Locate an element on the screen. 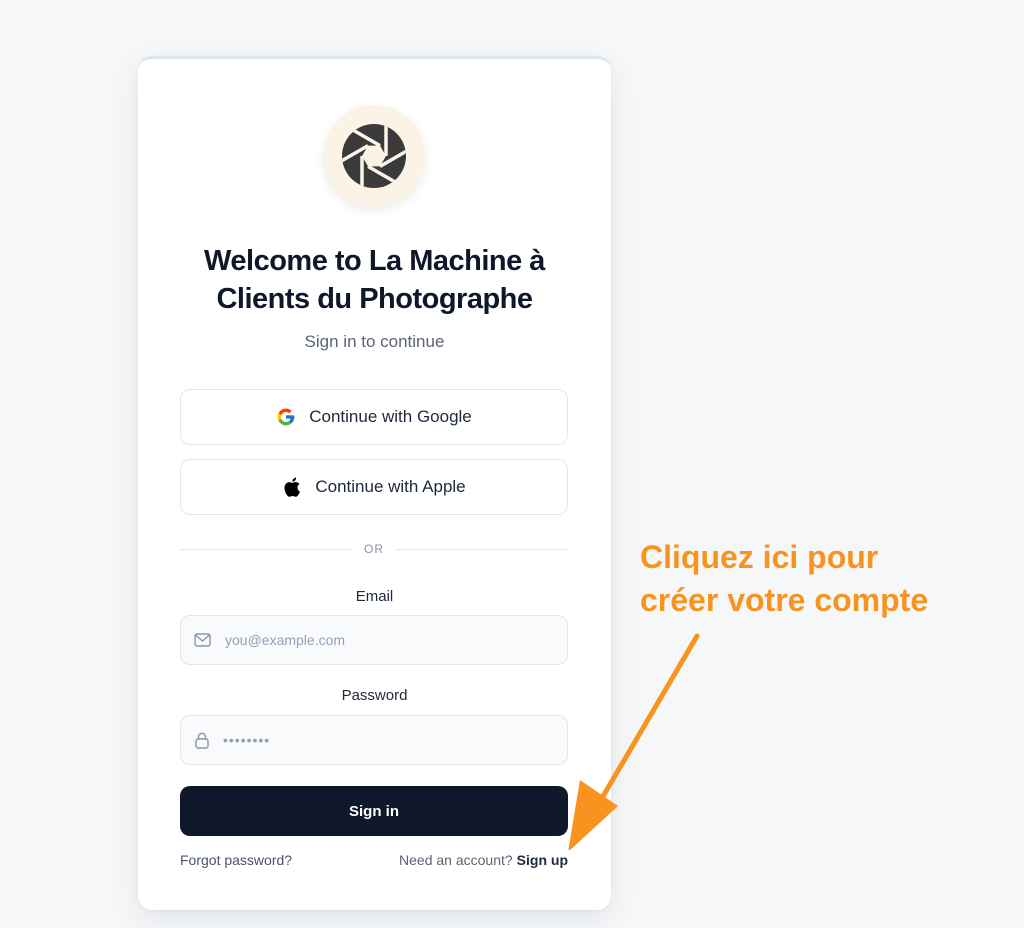 This screenshot has height=928, width=1024. apple-icon is located at coordinates (292, 487).